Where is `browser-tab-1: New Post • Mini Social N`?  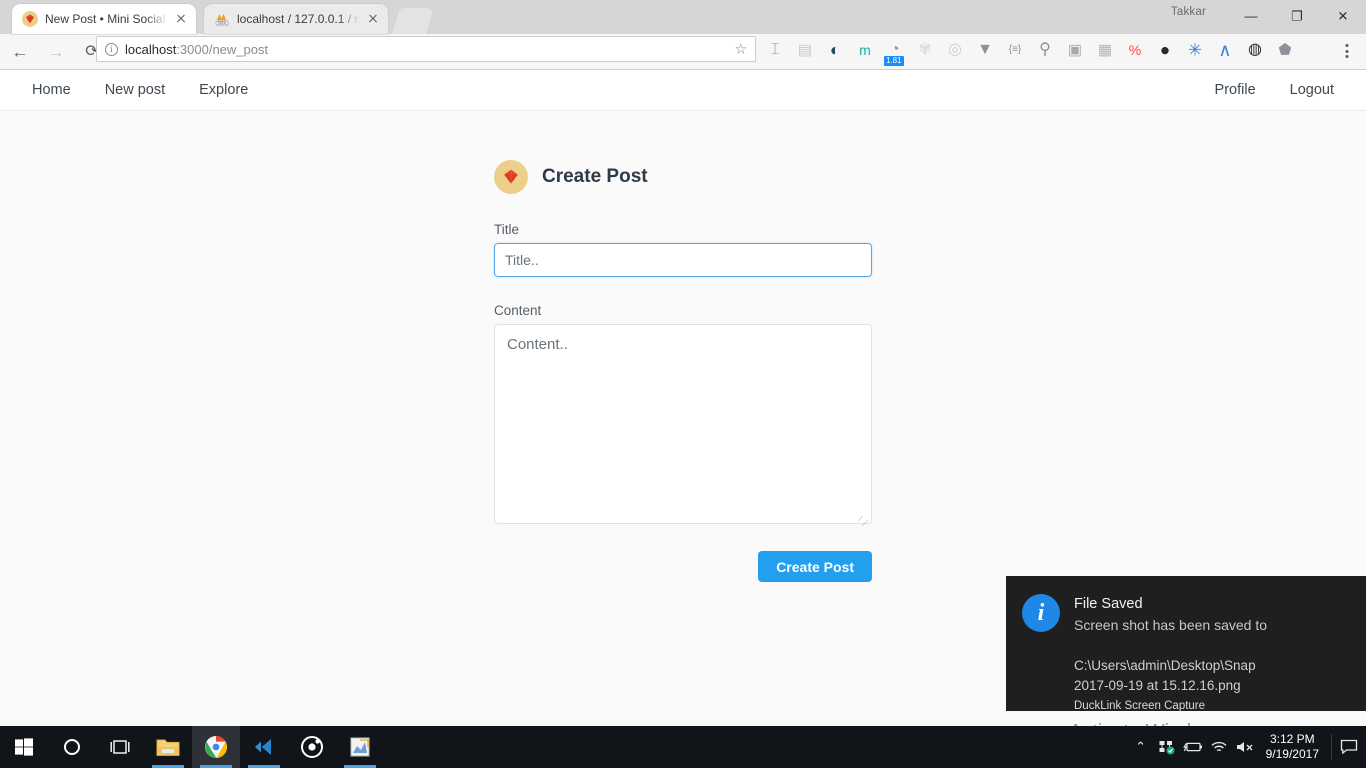
browser-tab-1: New Post • Mini Social N is located at coordinates (104, 19).